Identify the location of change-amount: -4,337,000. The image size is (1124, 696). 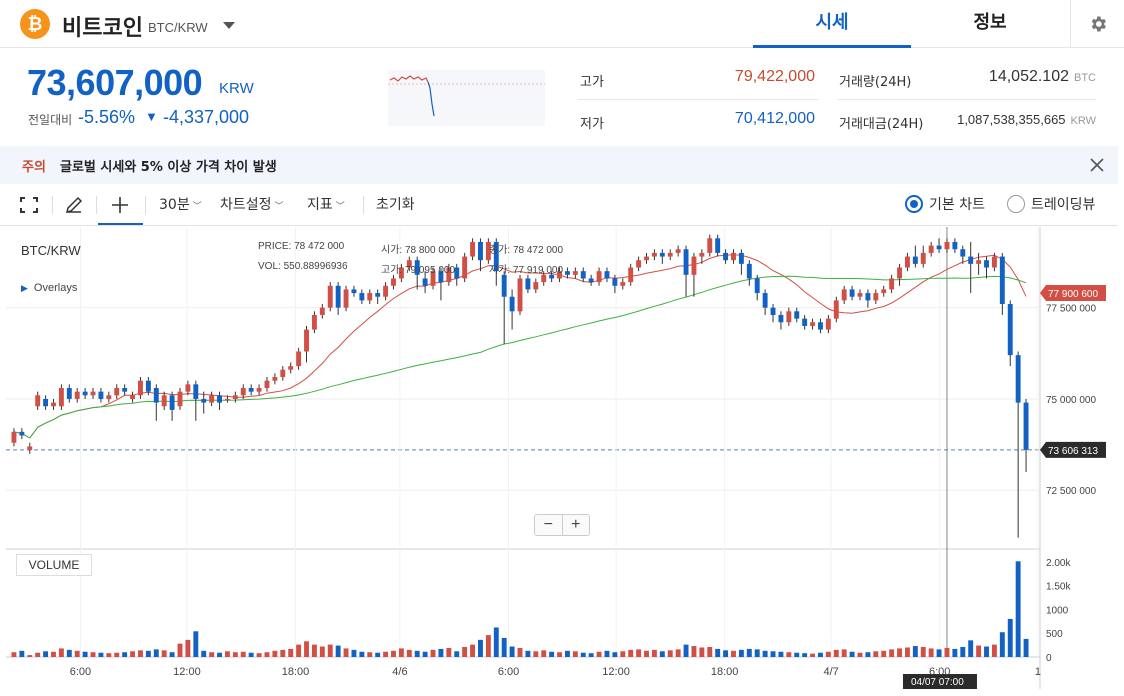
(206, 117).